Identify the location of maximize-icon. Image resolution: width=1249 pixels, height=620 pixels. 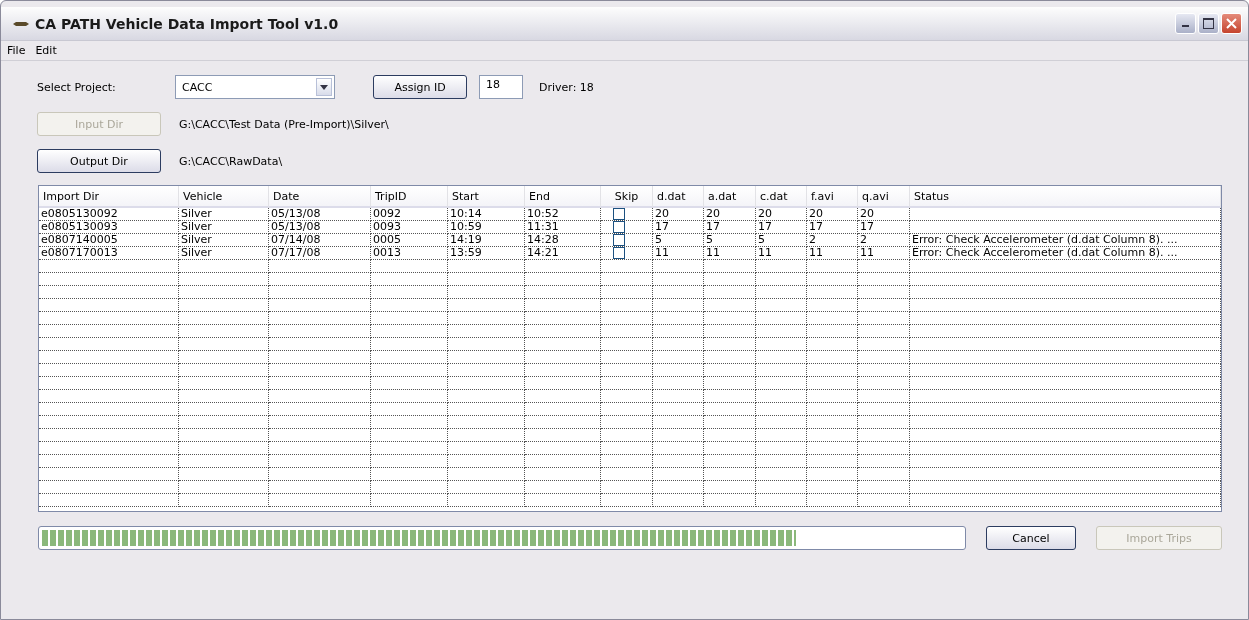
(1208, 23).